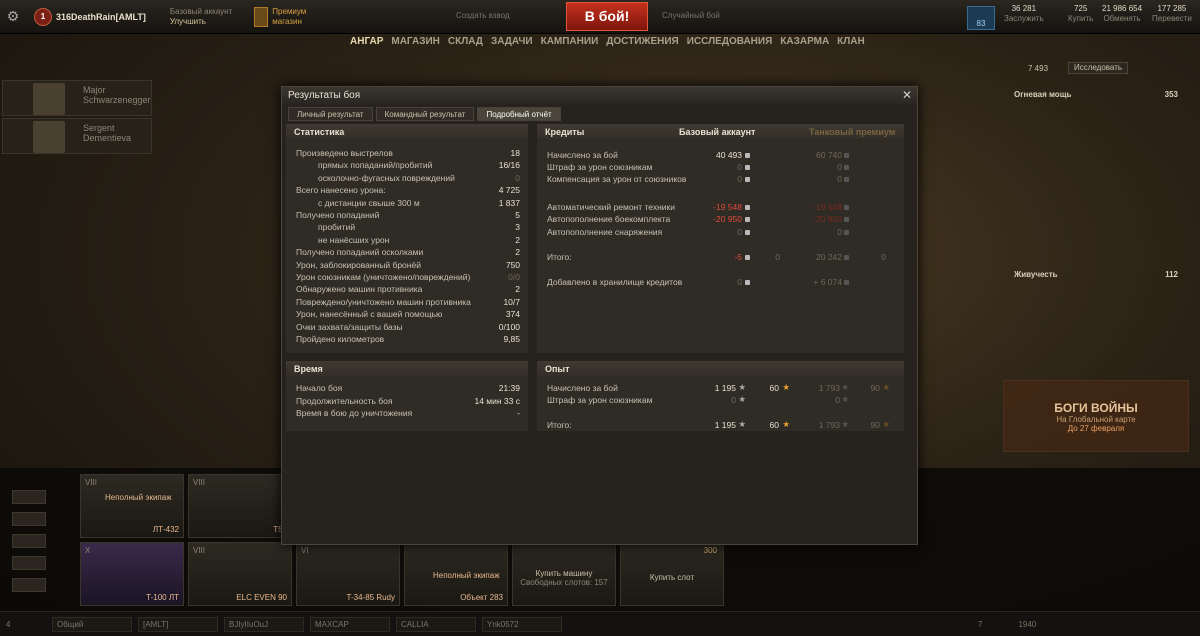 The width and height of the screenshot is (1200, 636). I want to click on tab-detailed: Подробный отчёт, so click(519, 114).